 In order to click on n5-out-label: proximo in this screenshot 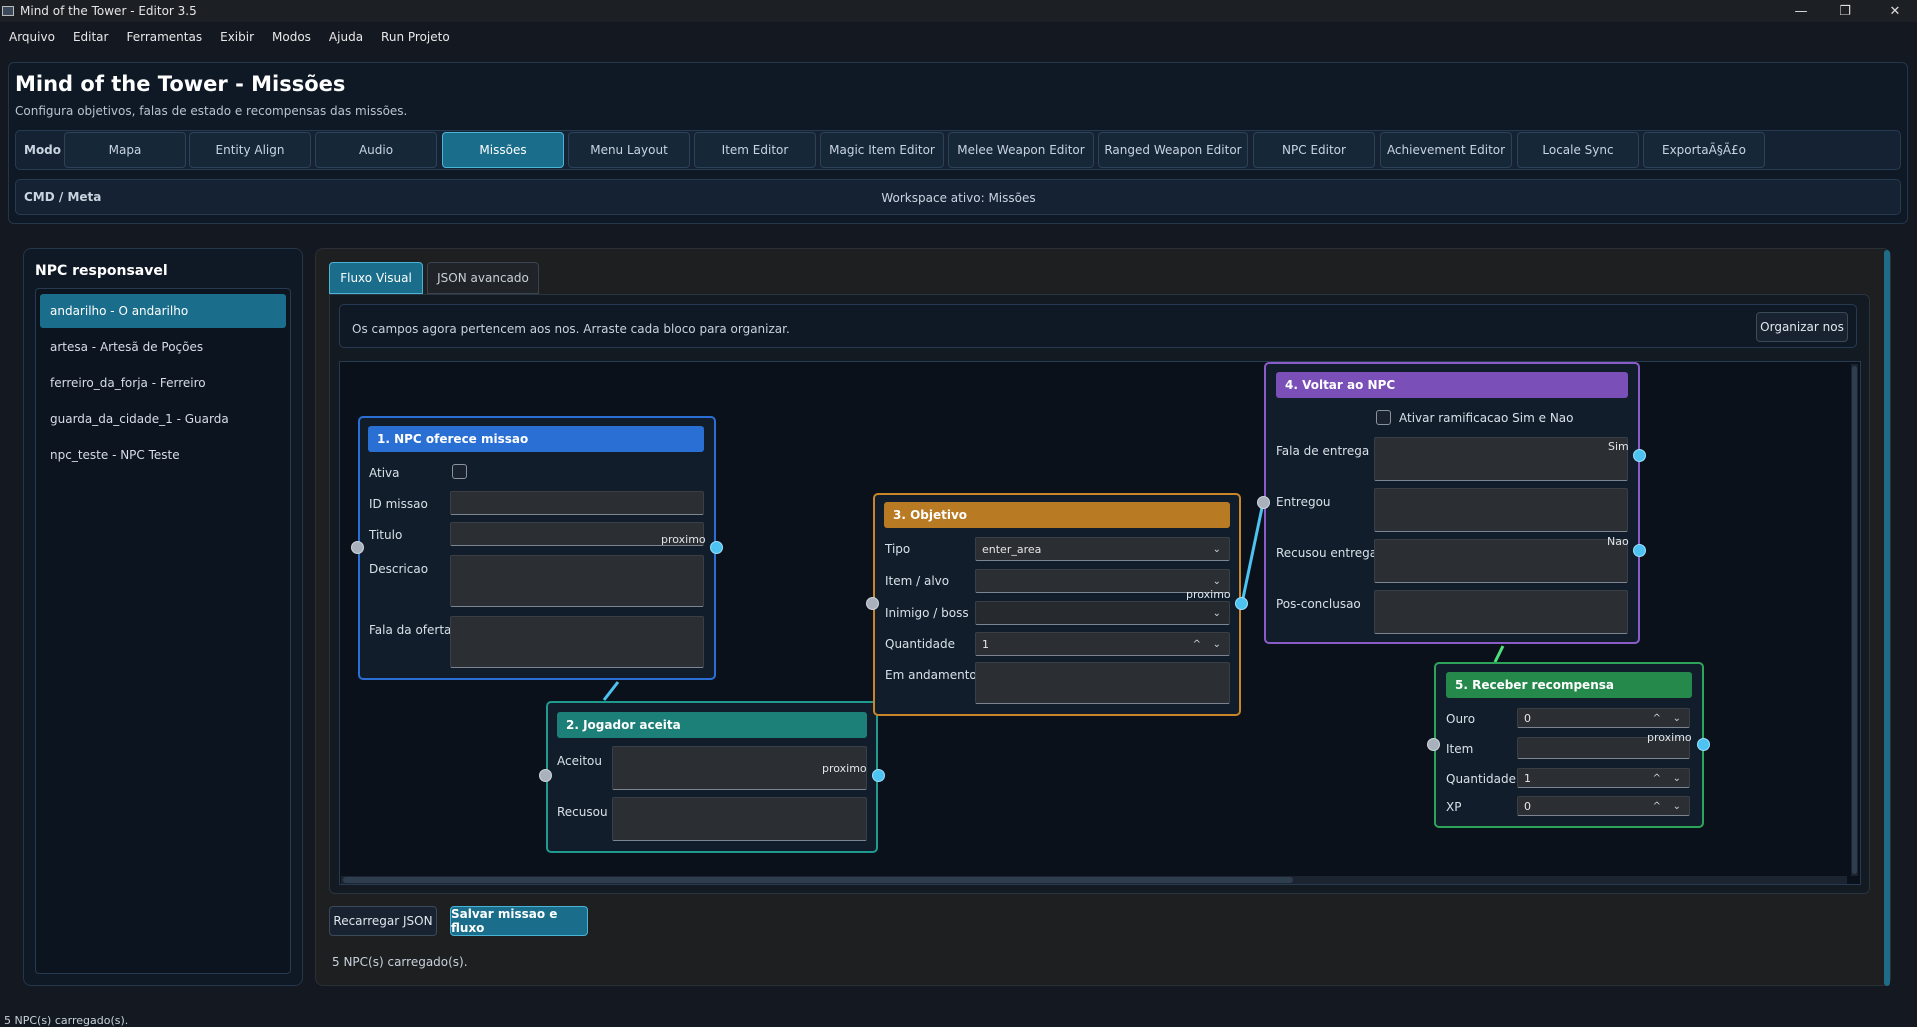, I will do `click(1669, 737)`.